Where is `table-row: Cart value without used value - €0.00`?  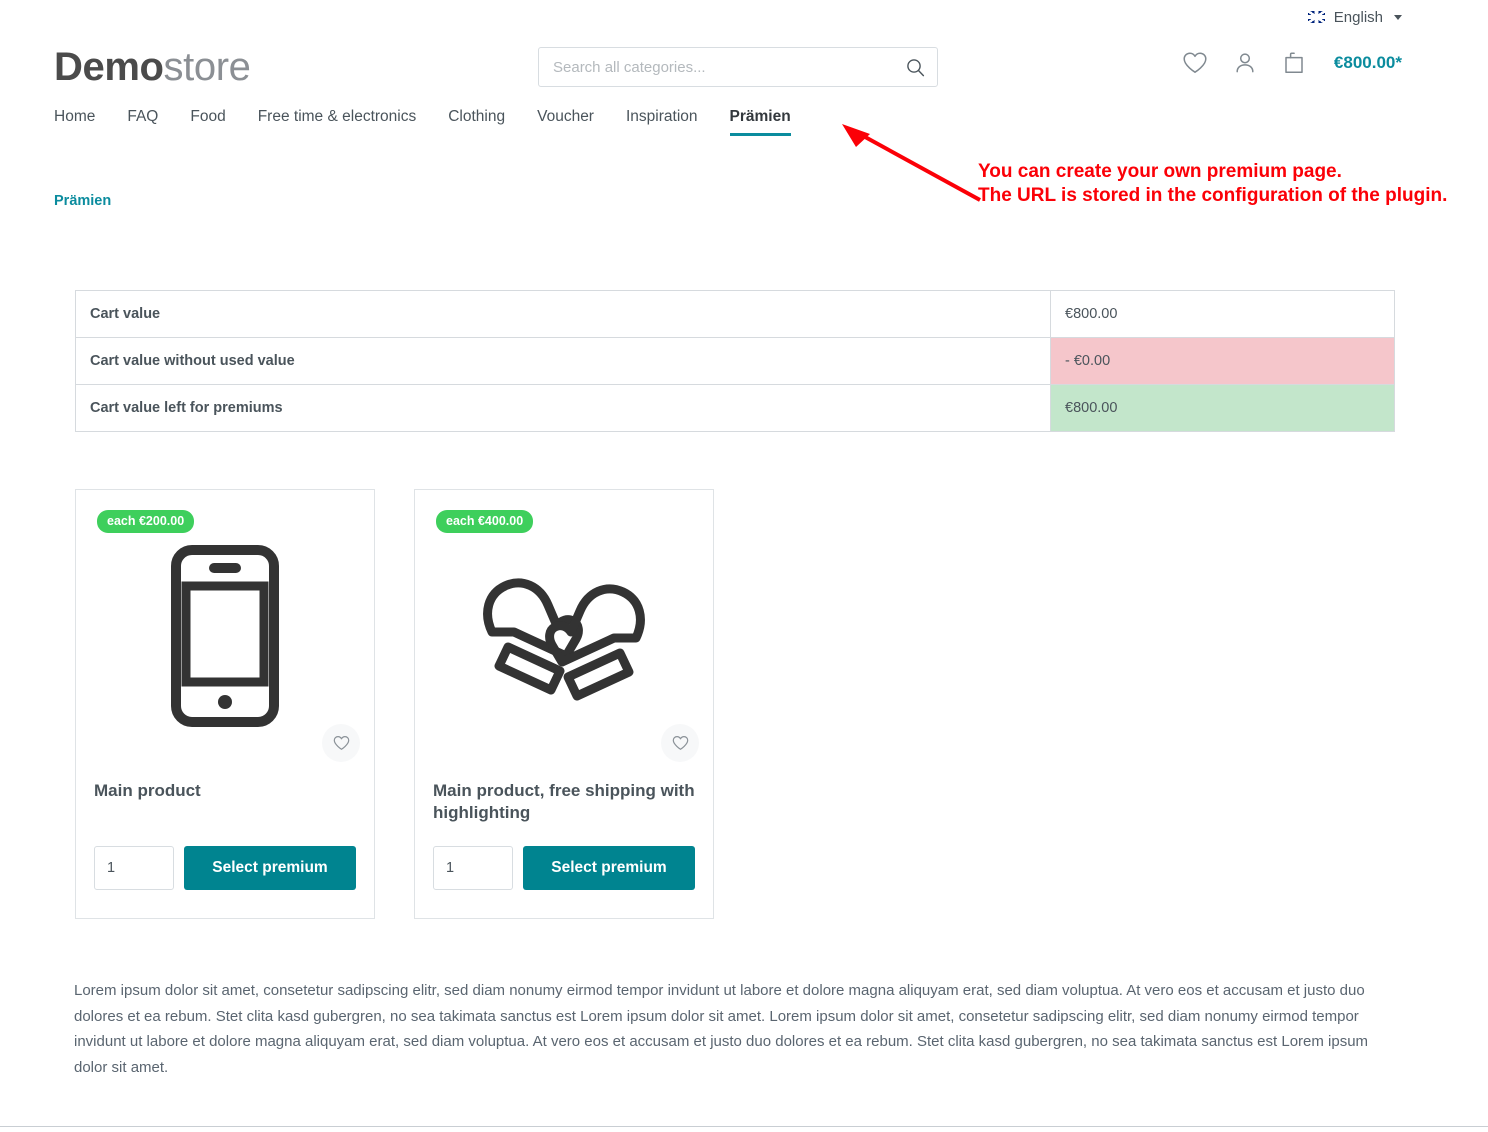 table-row: Cart value without used value - €0.00 is located at coordinates (735, 361).